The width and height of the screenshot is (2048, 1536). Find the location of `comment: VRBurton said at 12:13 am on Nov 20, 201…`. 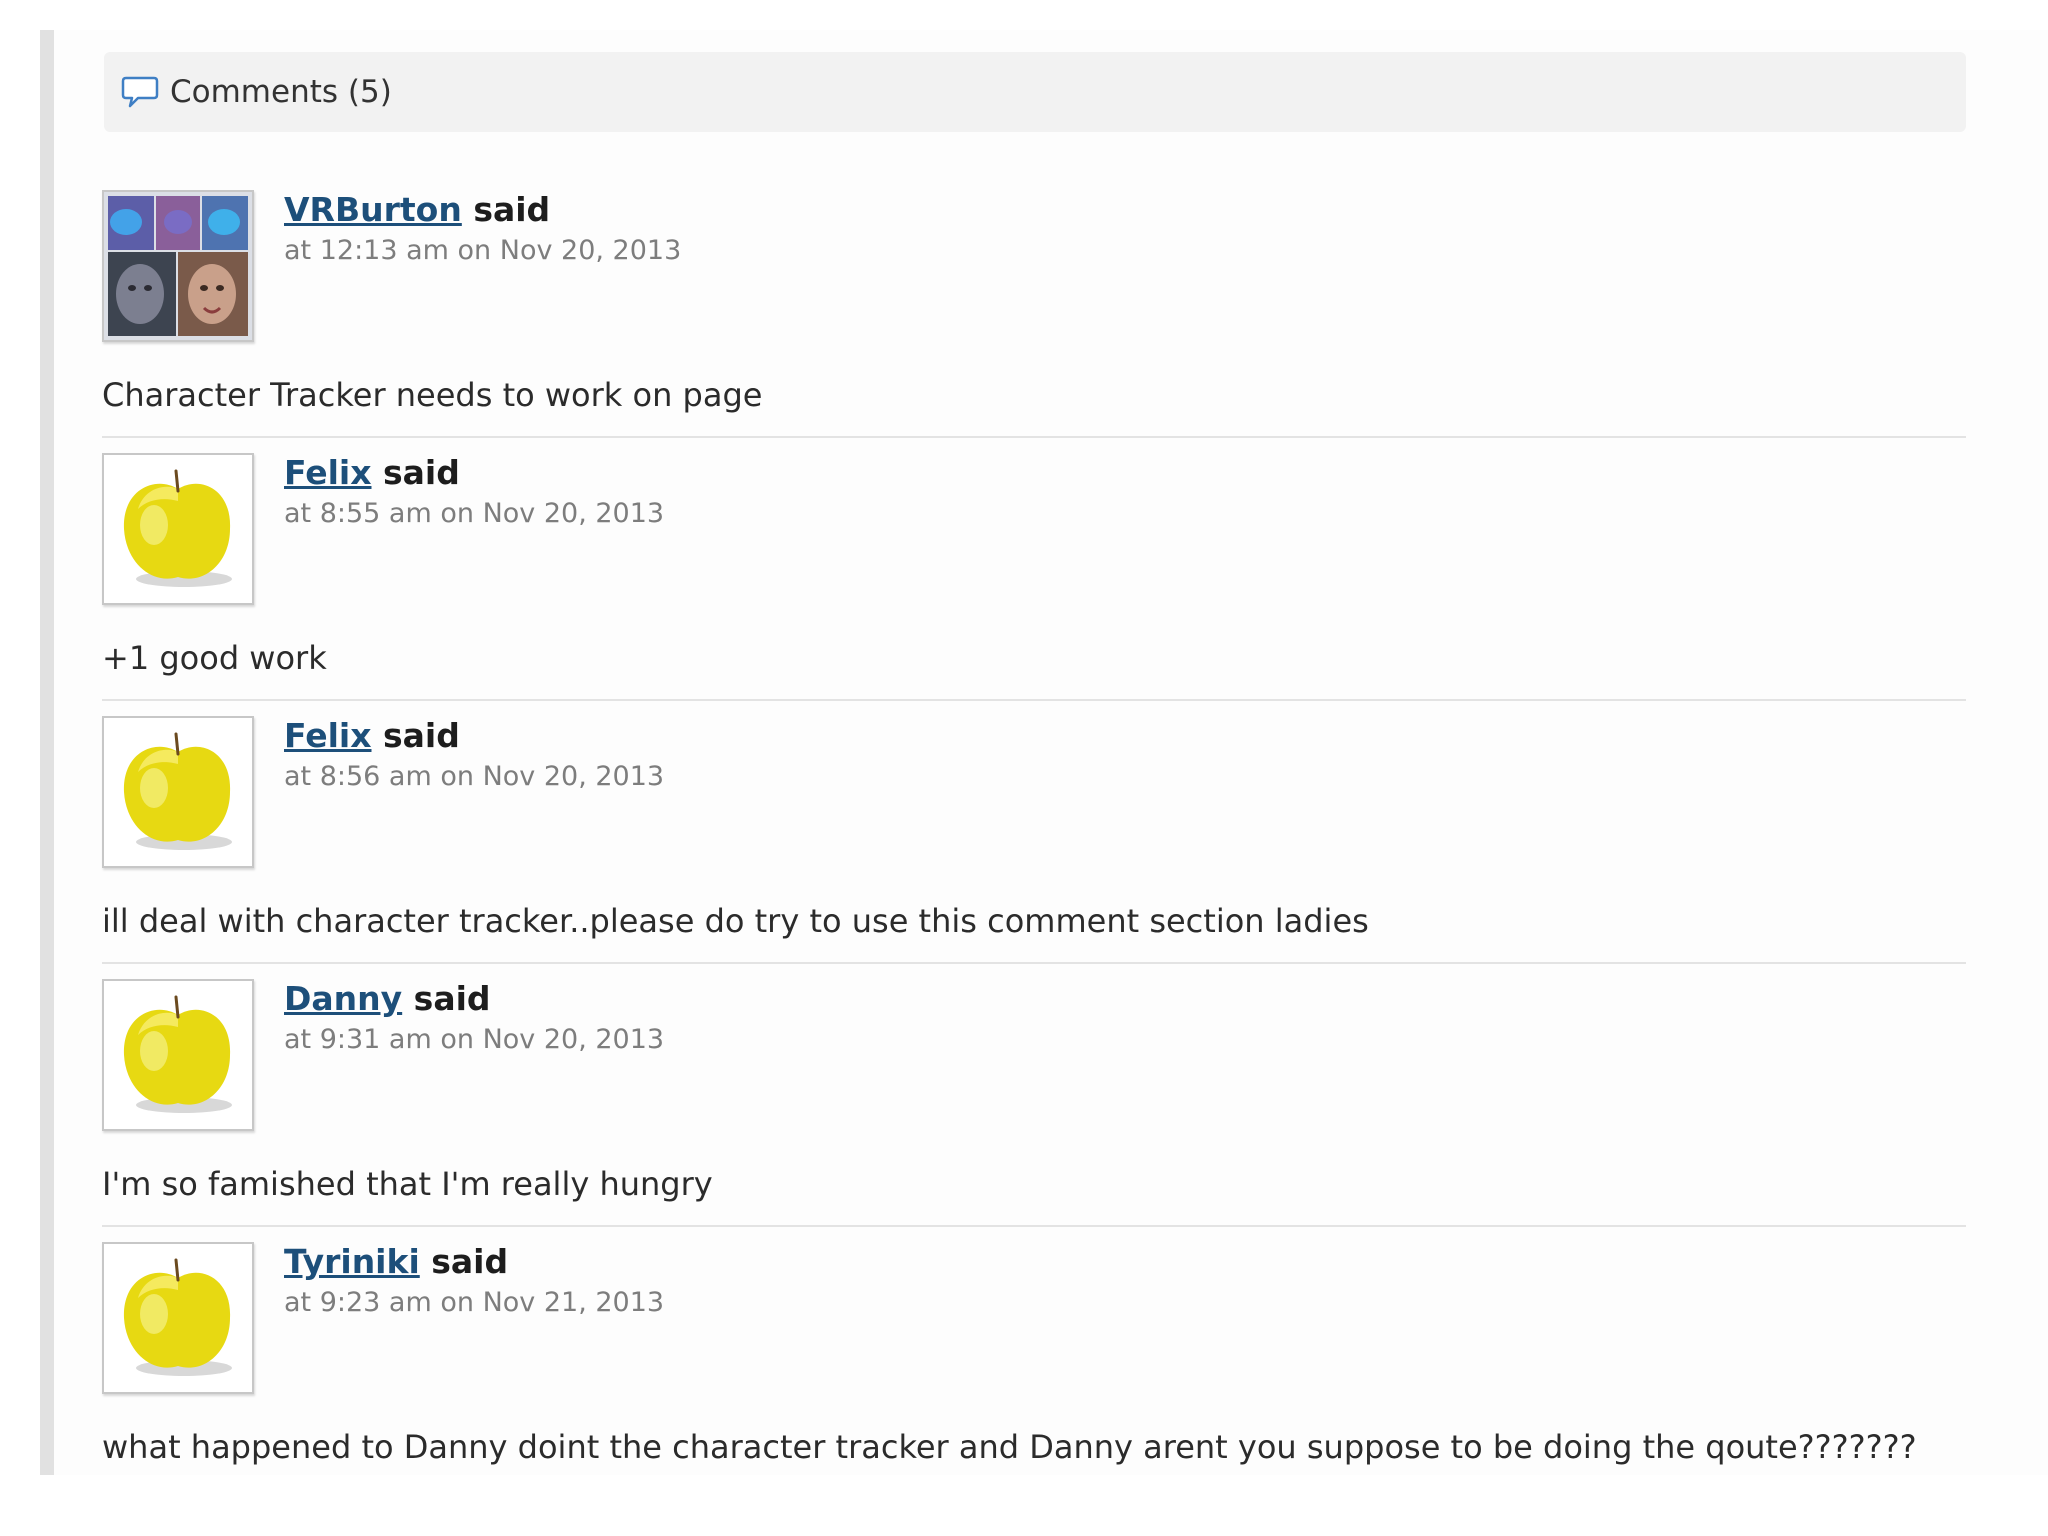

comment: VRBurton said at 12:13 am on Nov 20, 201… is located at coordinates (1034, 315).